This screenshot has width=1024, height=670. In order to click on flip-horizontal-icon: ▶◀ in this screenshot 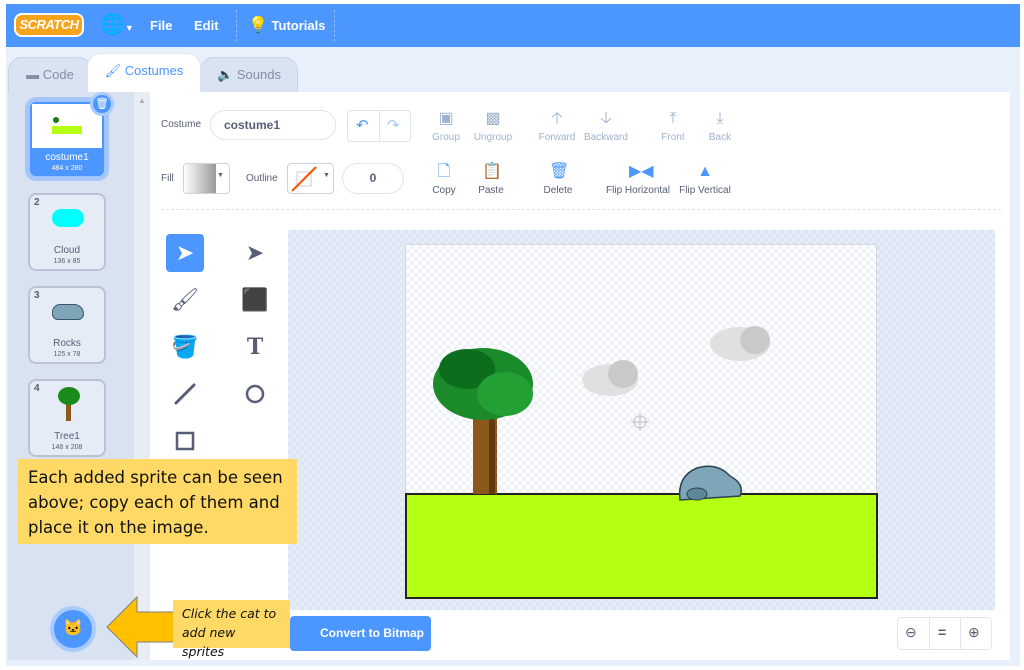, I will do `click(641, 171)`.